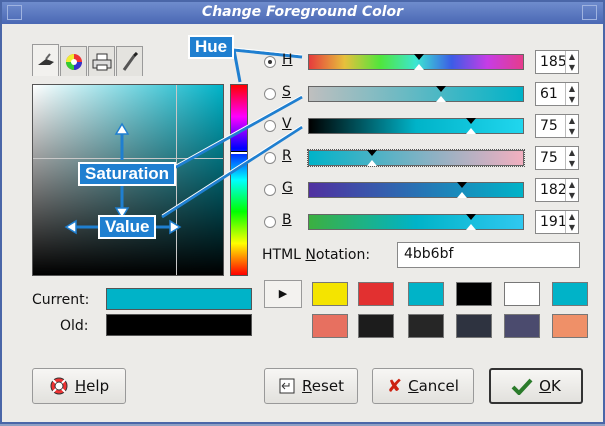  I want to click on saturation-callout: Saturation, so click(127, 174).